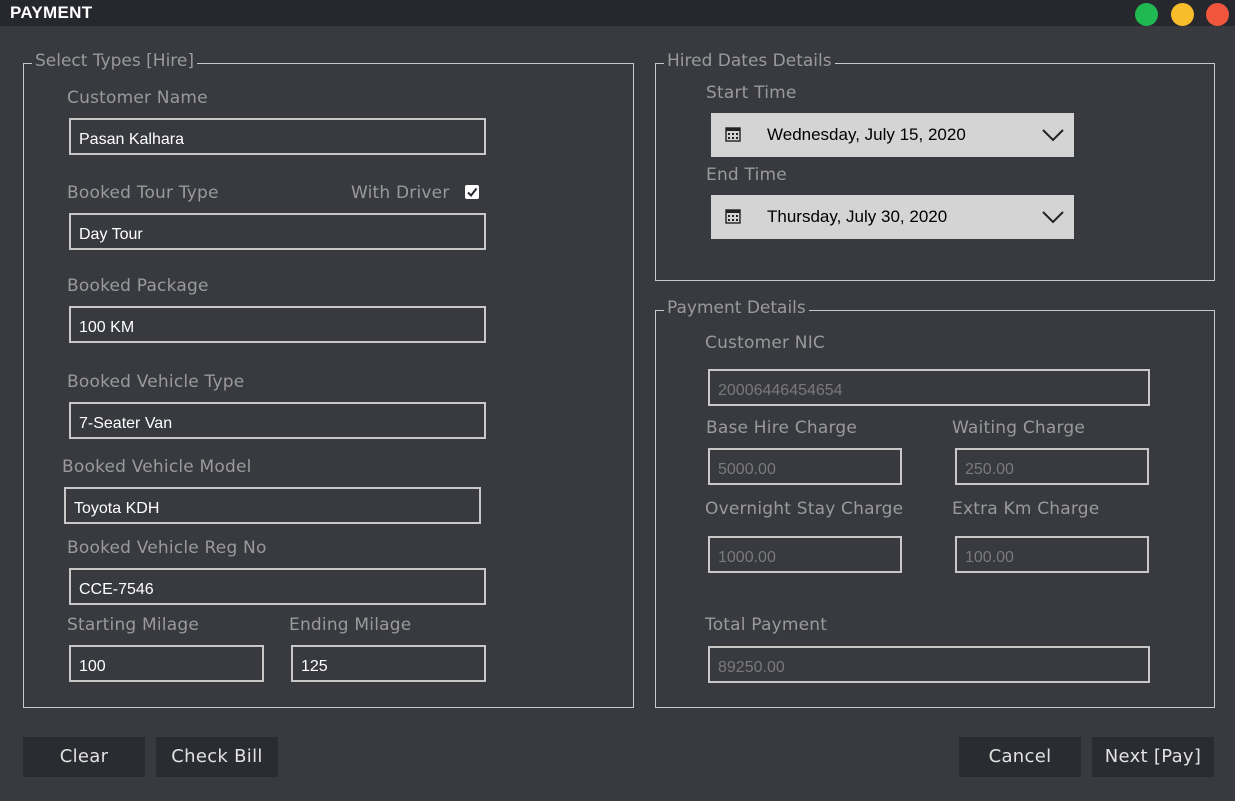 The height and width of the screenshot is (801, 1235). What do you see at coordinates (167, 548) in the screenshot?
I see `vehicle-reg-label: Booked Vehicle Reg No` at bounding box center [167, 548].